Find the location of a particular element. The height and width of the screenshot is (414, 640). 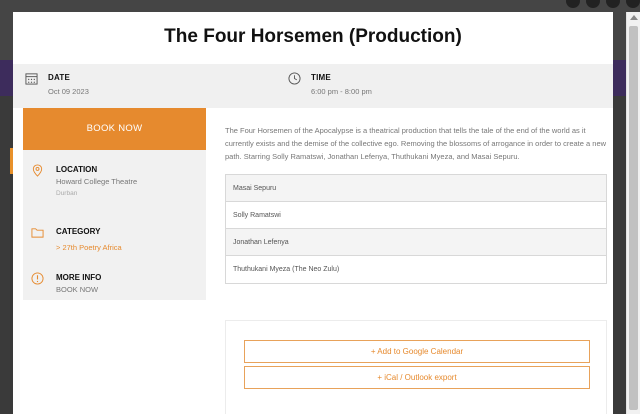

location-name: Howard College Theatre is located at coordinates (97, 181).